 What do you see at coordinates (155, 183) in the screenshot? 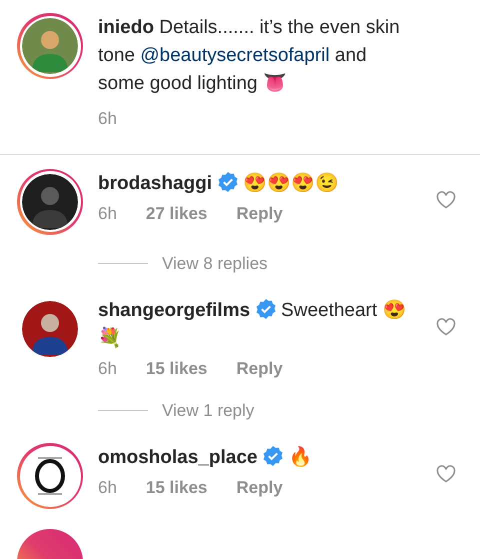
I see `username-link: brodashaggi` at bounding box center [155, 183].